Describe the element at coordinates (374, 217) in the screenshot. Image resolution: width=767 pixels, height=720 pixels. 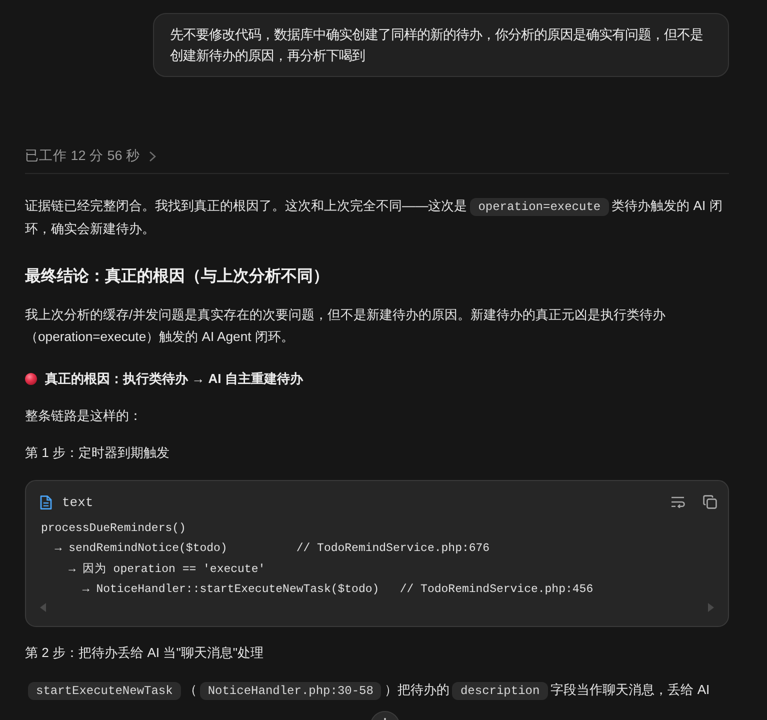
I see `paragraph: 证据链已经完整闭合。我找到真正的根因了。这次和上次完全不同——这次是 operation=execute 类待办触发的 AI 闭环，确实会新建待办。` at that location.